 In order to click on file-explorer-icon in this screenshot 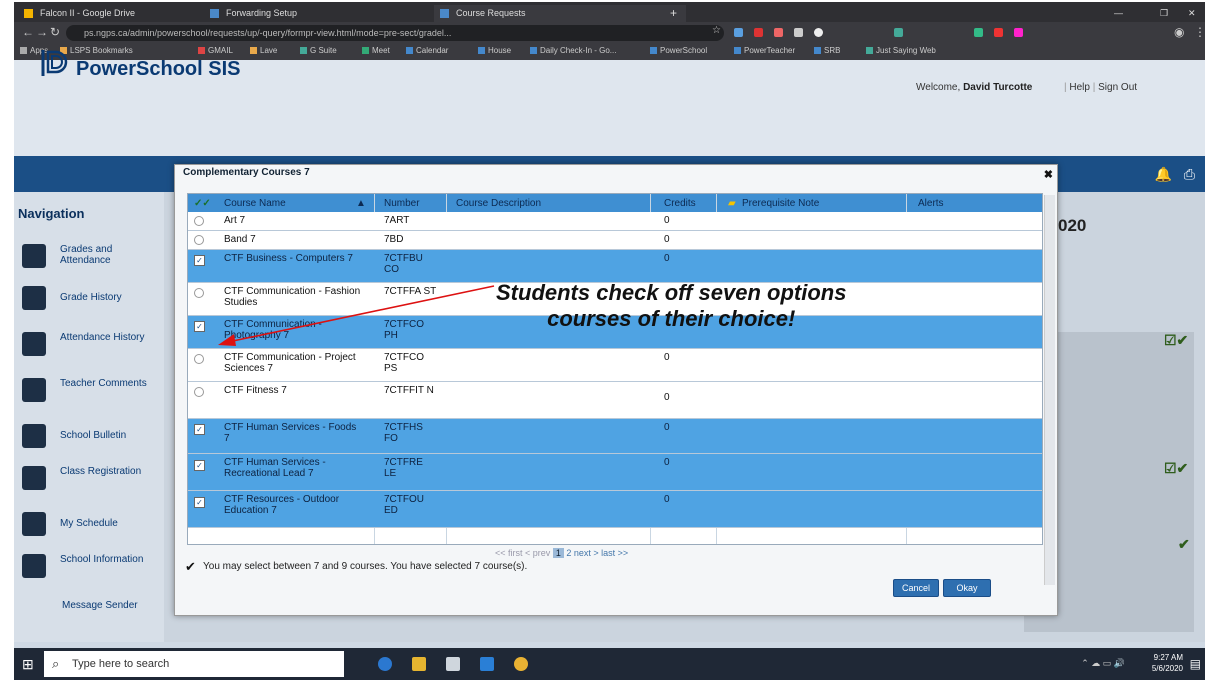, I will do `click(419, 664)`.